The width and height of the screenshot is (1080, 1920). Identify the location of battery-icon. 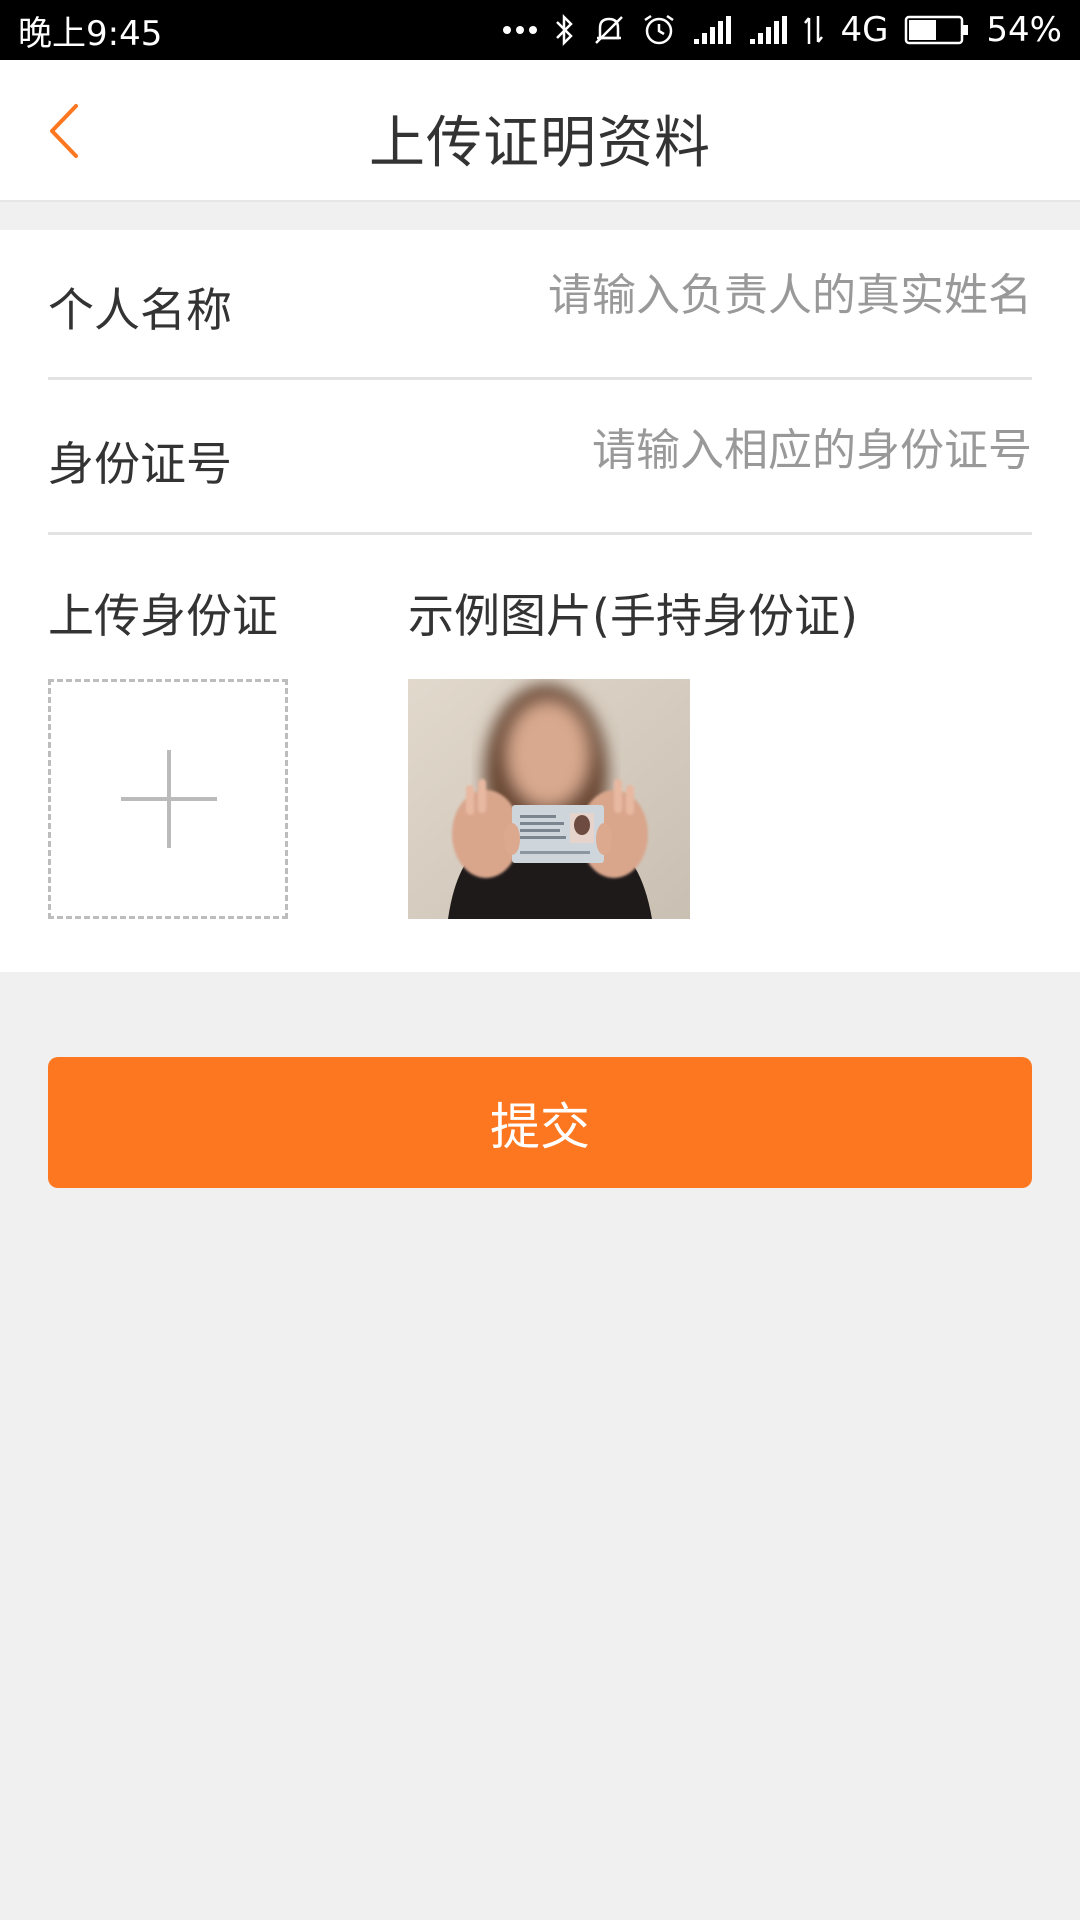
(937, 30).